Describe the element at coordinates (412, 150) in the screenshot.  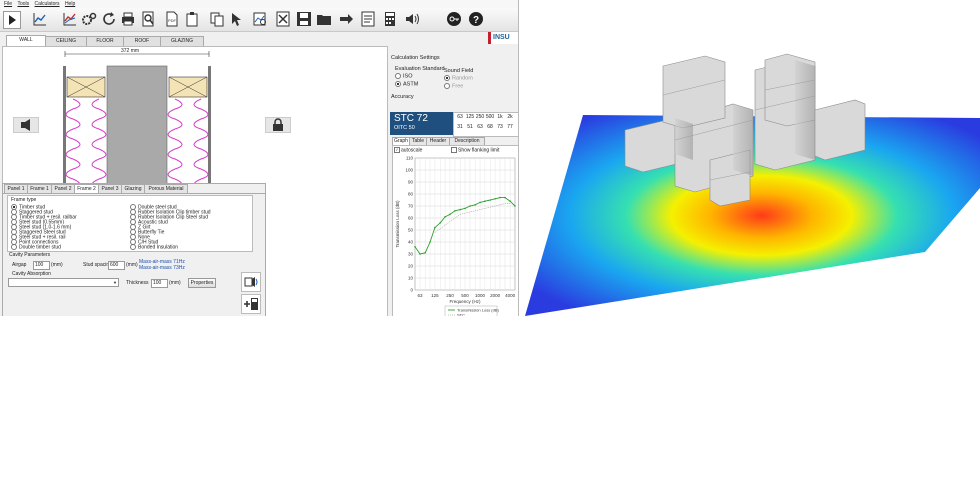
I see `autoscale-label: autoscale` at that location.